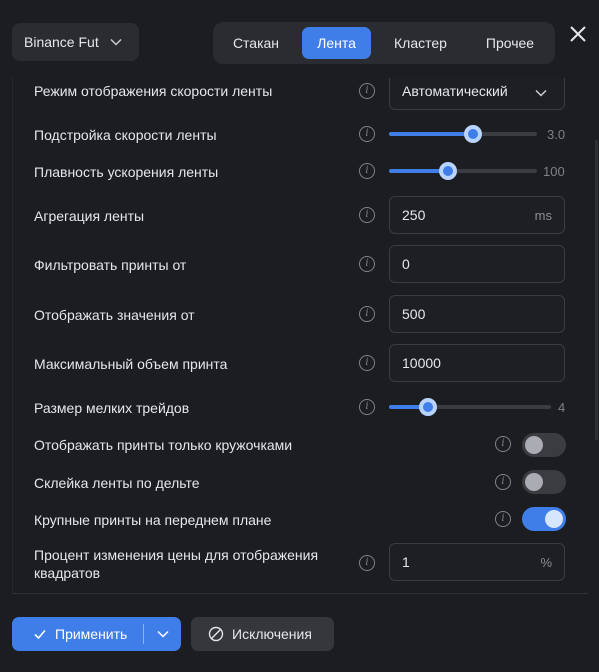 The image size is (599, 672). I want to click on max-print-input: 10000, so click(477, 363).